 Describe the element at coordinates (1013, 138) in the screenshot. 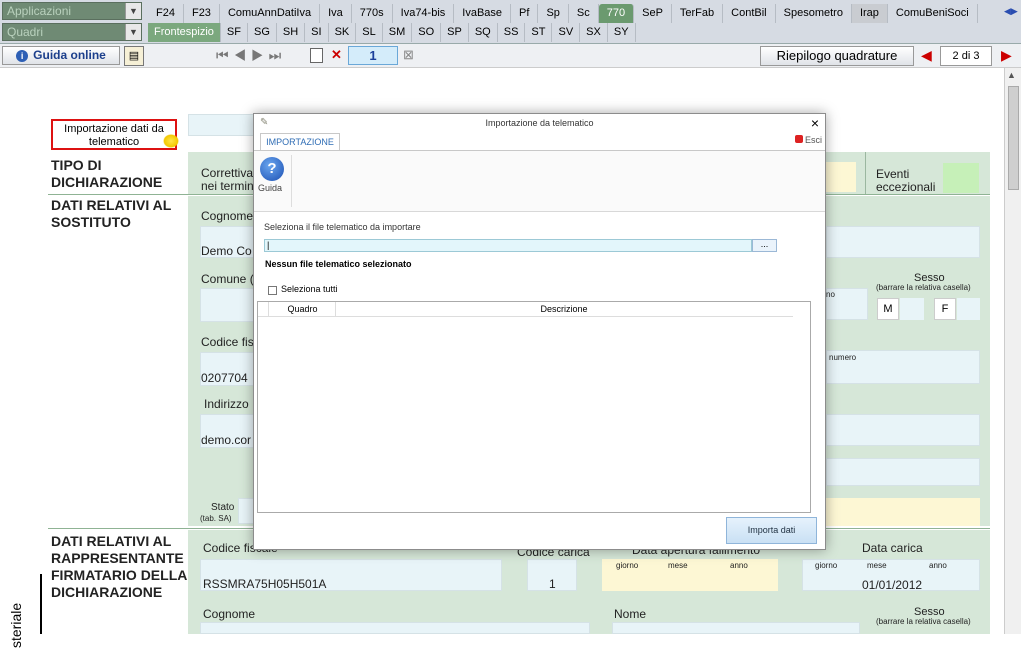

I see `scrollbar-thumb` at that location.